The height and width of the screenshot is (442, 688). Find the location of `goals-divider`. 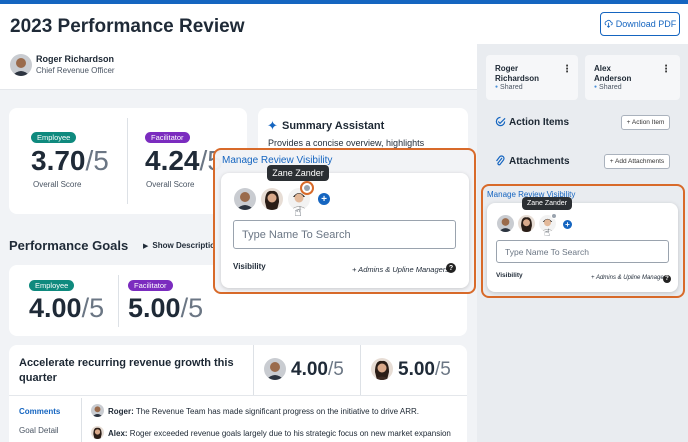

goals-divider is located at coordinates (118, 301).